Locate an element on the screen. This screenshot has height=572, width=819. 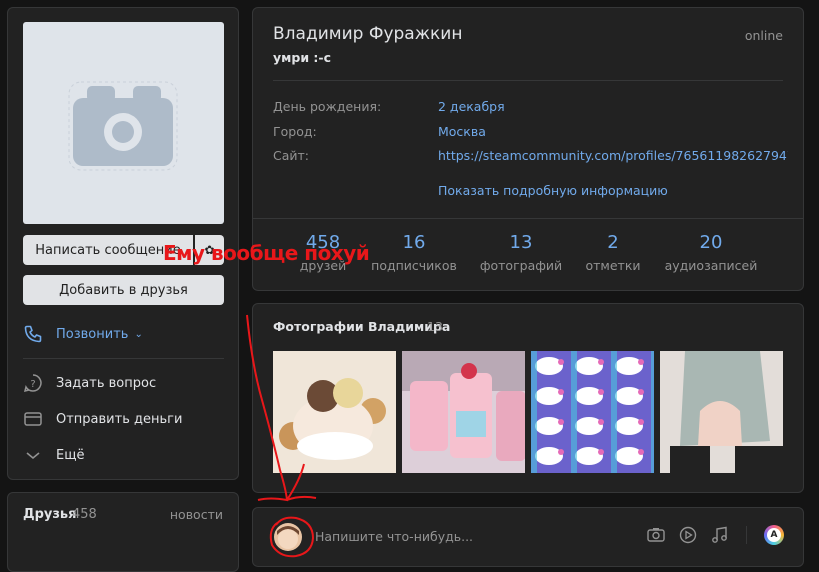
avatar-placeholder is located at coordinates (123, 123).